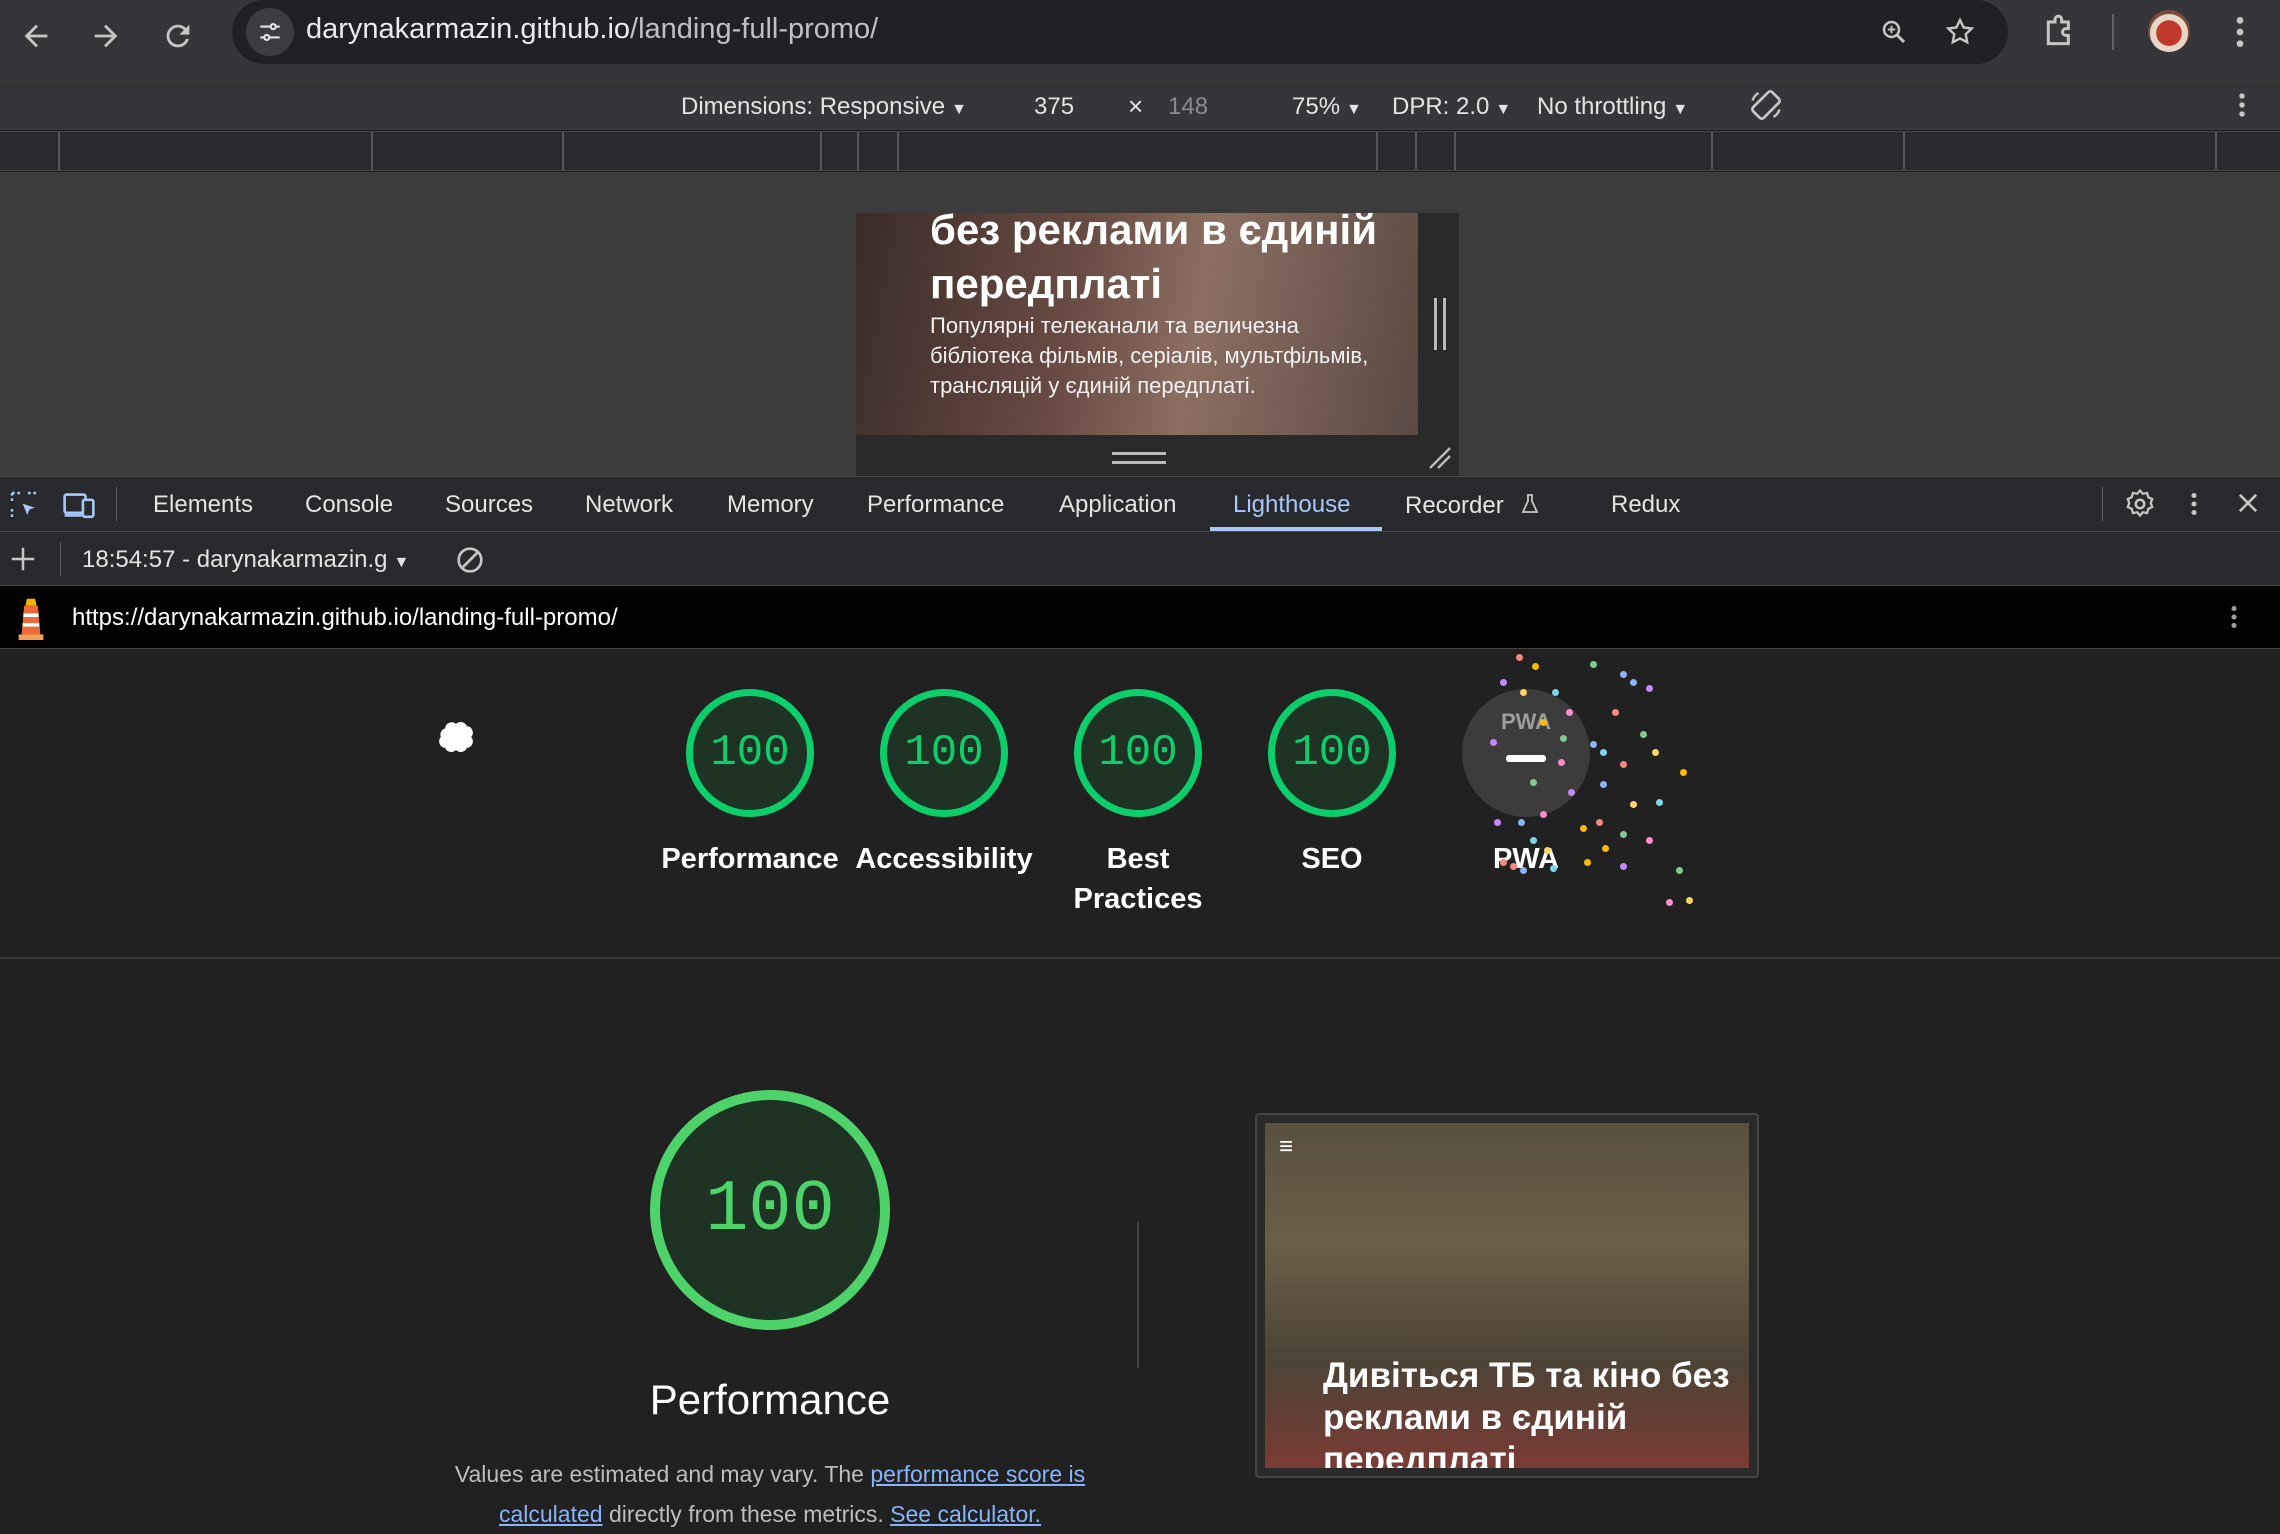  Describe the element at coordinates (1316, 106) in the screenshot. I see `zoom-label: 75%` at that location.